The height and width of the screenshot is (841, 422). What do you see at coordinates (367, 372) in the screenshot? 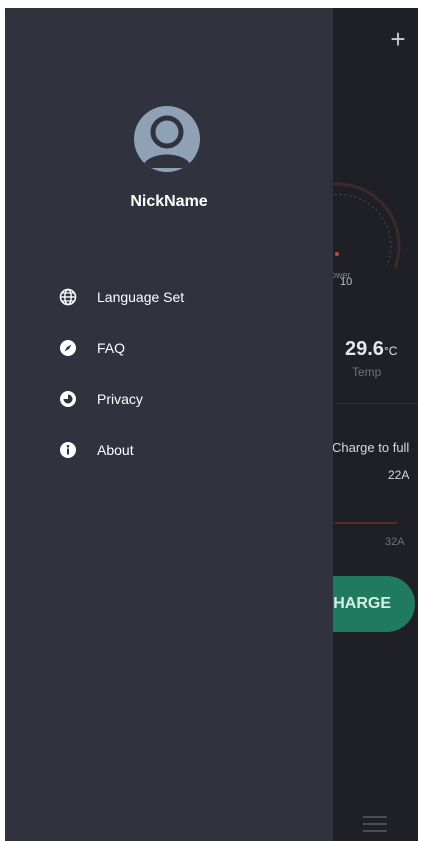
I see `temperature-label: Temp` at bounding box center [367, 372].